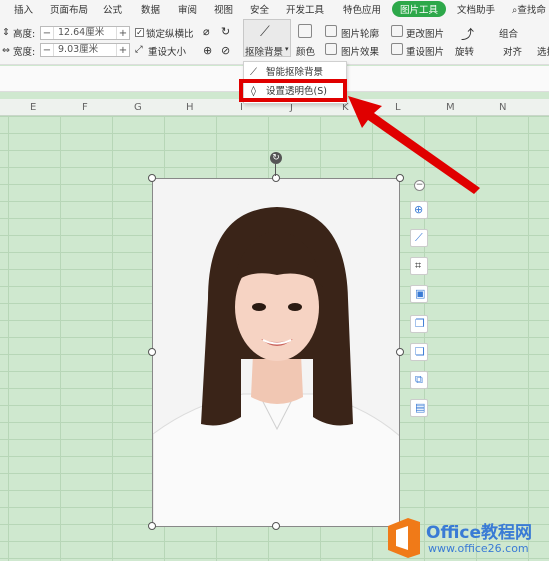 This screenshot has height=561, width=549. I want to click on menu-insert: 插入, so click(23, 9).